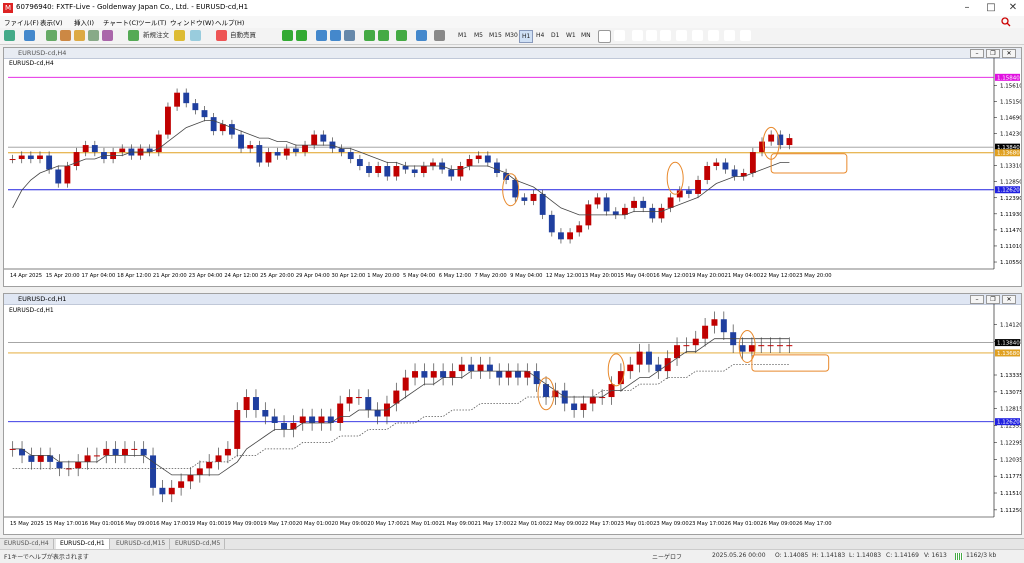 The height and width of the screenshot is (563, 1024). Describe the element at coordinates (369, 35) in the screenshot. I see `auto-scroll-icon` at that location.